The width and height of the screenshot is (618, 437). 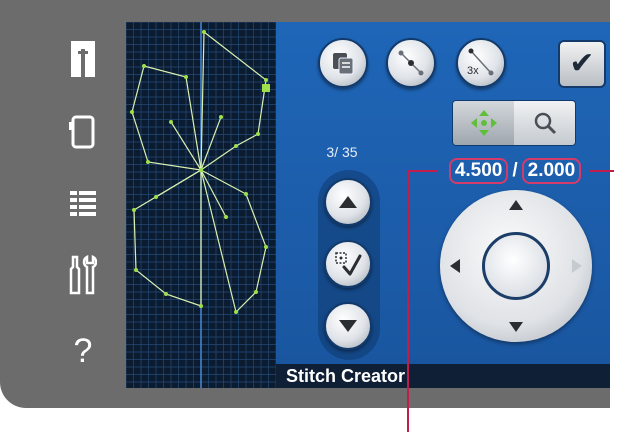 I want to click on zoom-icon, so click(x=545, y=123).